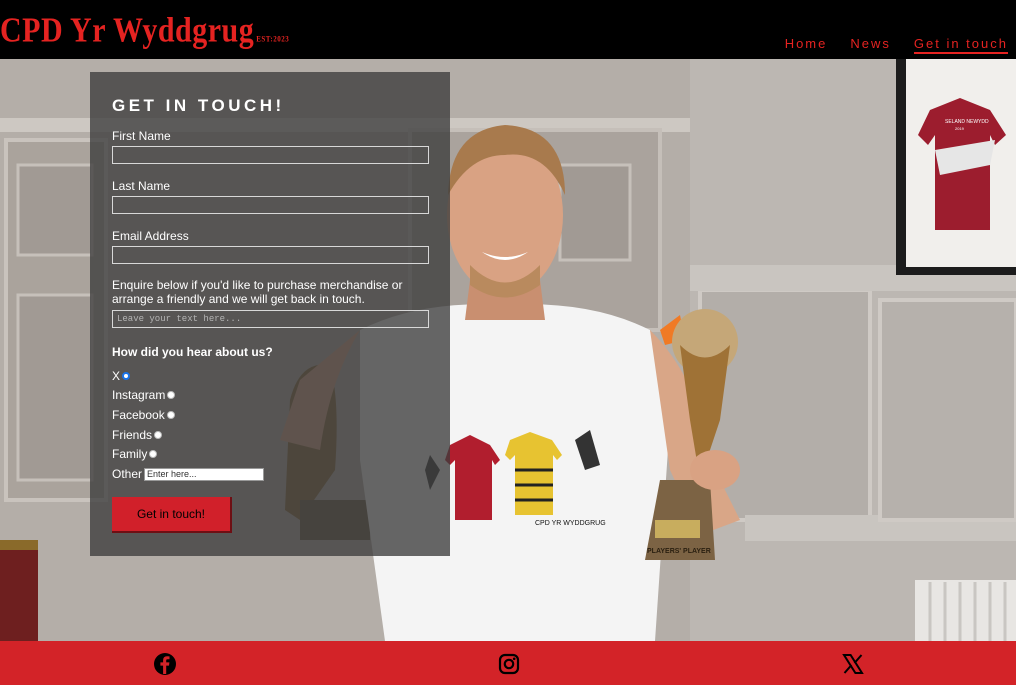  Describe the element at coordinates (967, 122) in the screenshot. I see `frame-text: SELAND NEWYDD` at that location.